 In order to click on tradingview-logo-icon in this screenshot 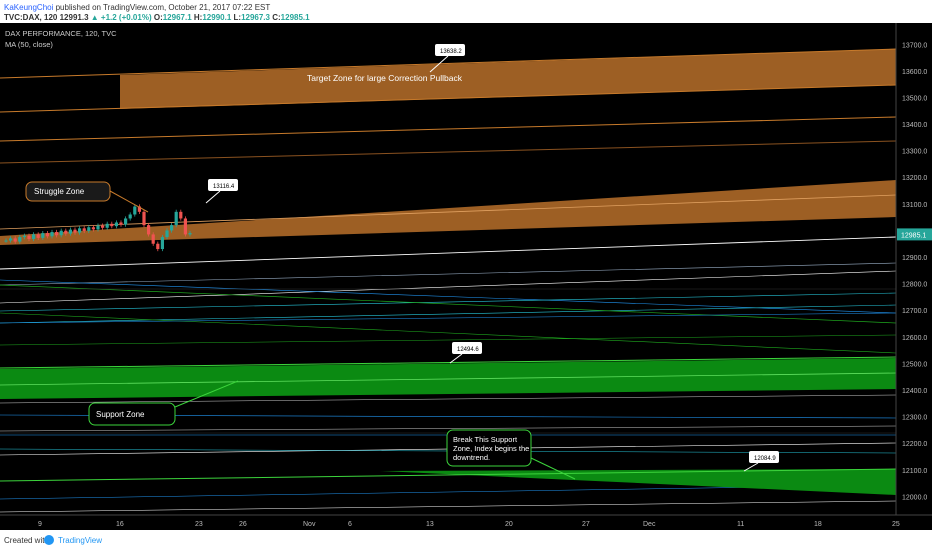, I will do `click(49, 540)`.